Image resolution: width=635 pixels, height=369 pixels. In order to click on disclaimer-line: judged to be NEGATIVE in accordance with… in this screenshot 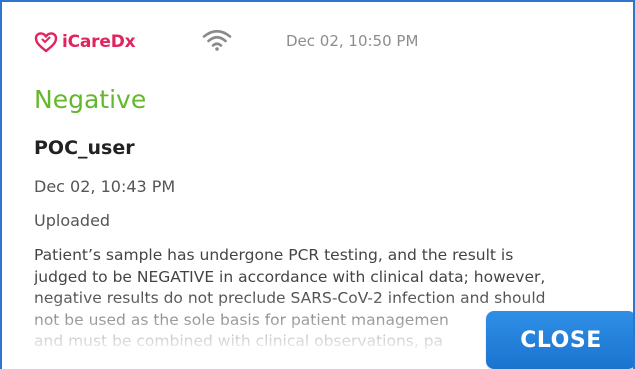, I will do `click(290, 276)`.